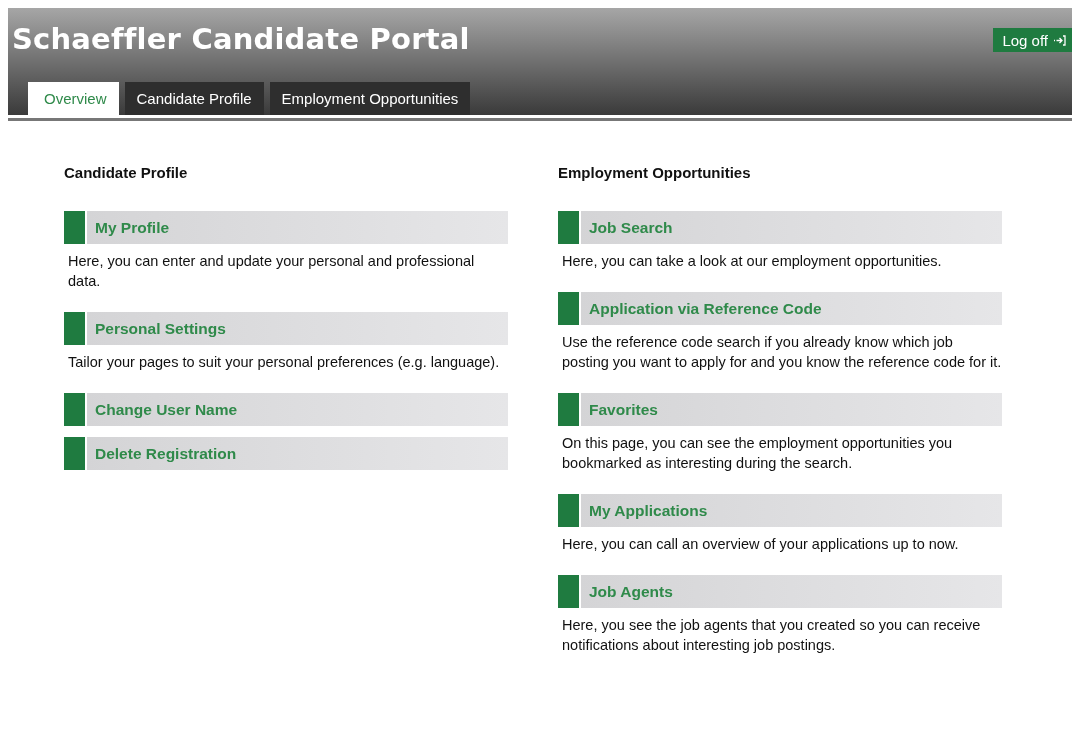 The image size is (1072, 733). What do you see at coordinates (780, 227) in the screenshot?
I see `section-link: Job Search` at bounding box center [780, 227].